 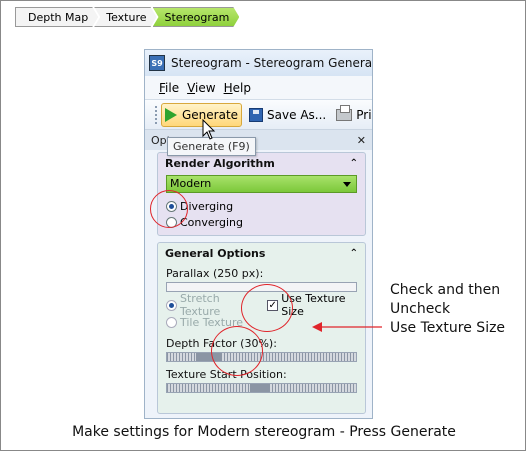 I want to click on radio-stretch-button, so click(x=171, y=305).